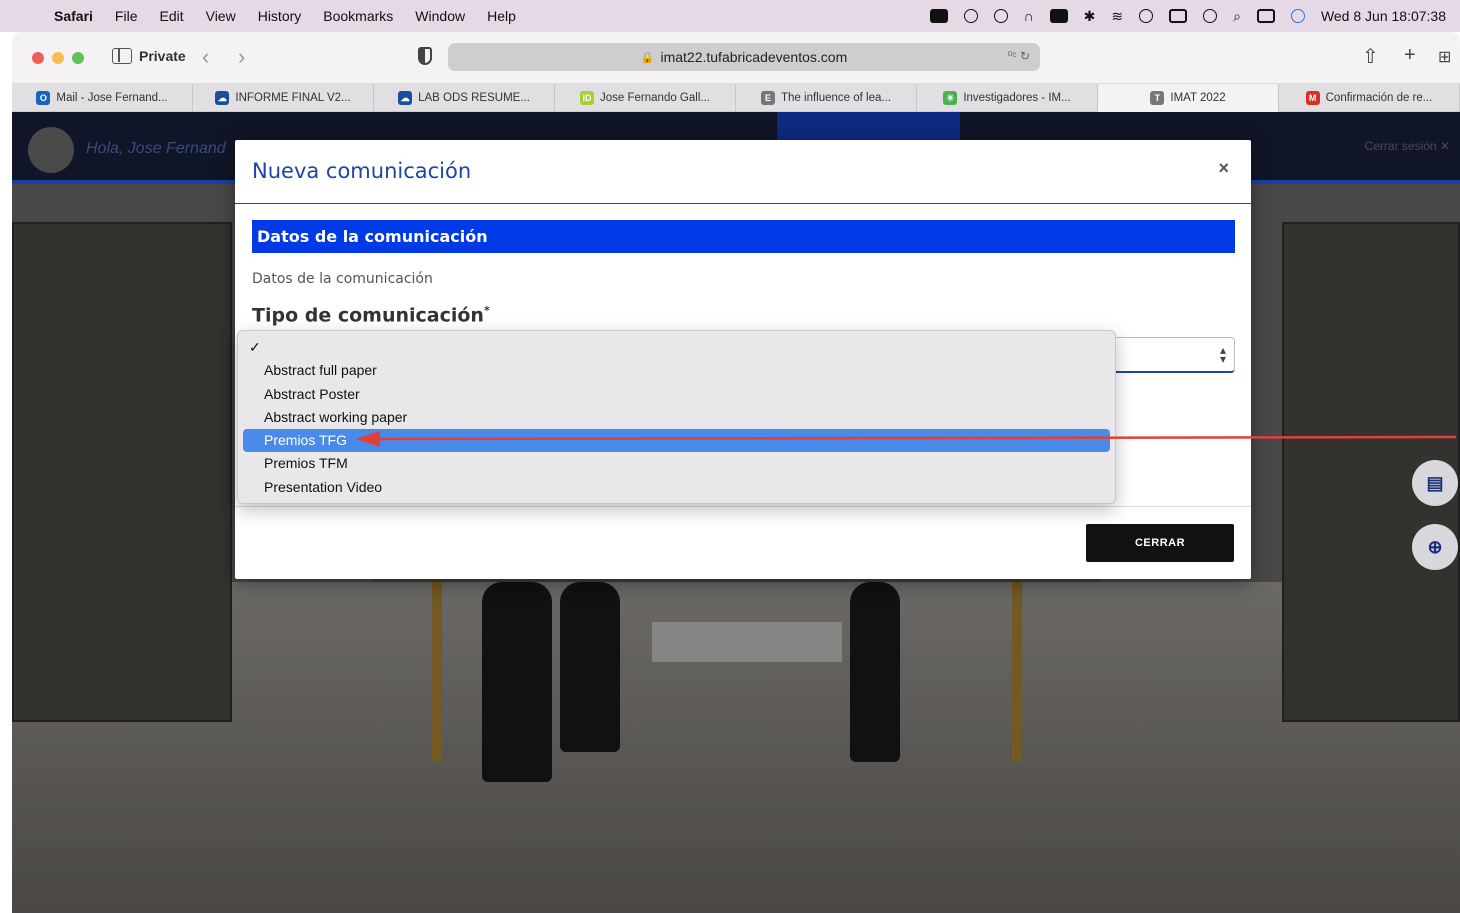 Image resolution: width=1460 pixels, height=913 pixels. Describe the element at coordinates (1410, 55) in the screenshot. I see `new-tab-icon: +` at that location.